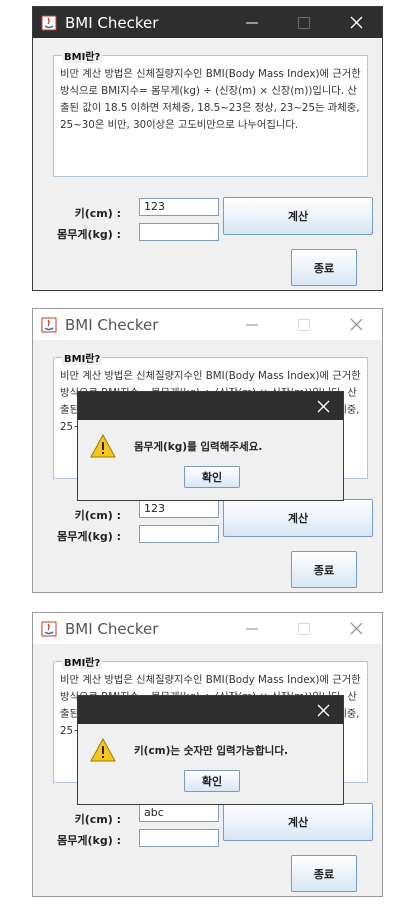  I want to click on warning-dialog: 키(cm)는 숫자만 입력가능합니다. 확인, so click(210, 750).